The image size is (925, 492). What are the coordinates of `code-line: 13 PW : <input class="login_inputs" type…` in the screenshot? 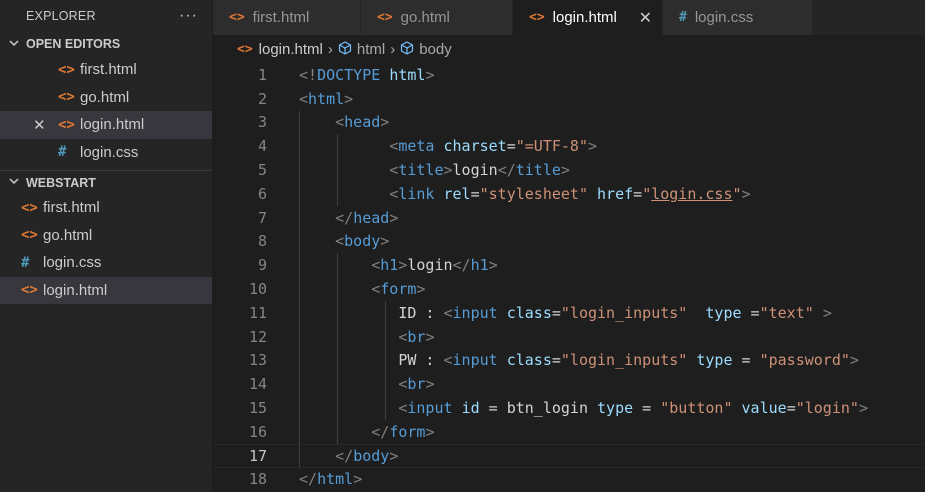 It's located at (569, 360).